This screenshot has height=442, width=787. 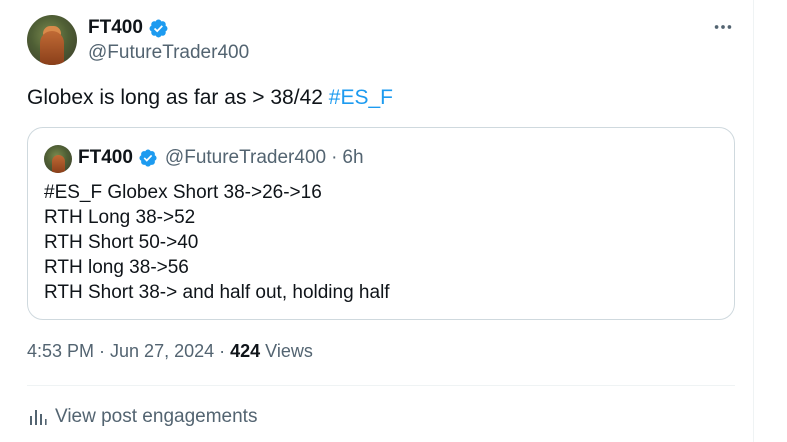 I want to click on timeline-divider, so click(x=753, y=221).